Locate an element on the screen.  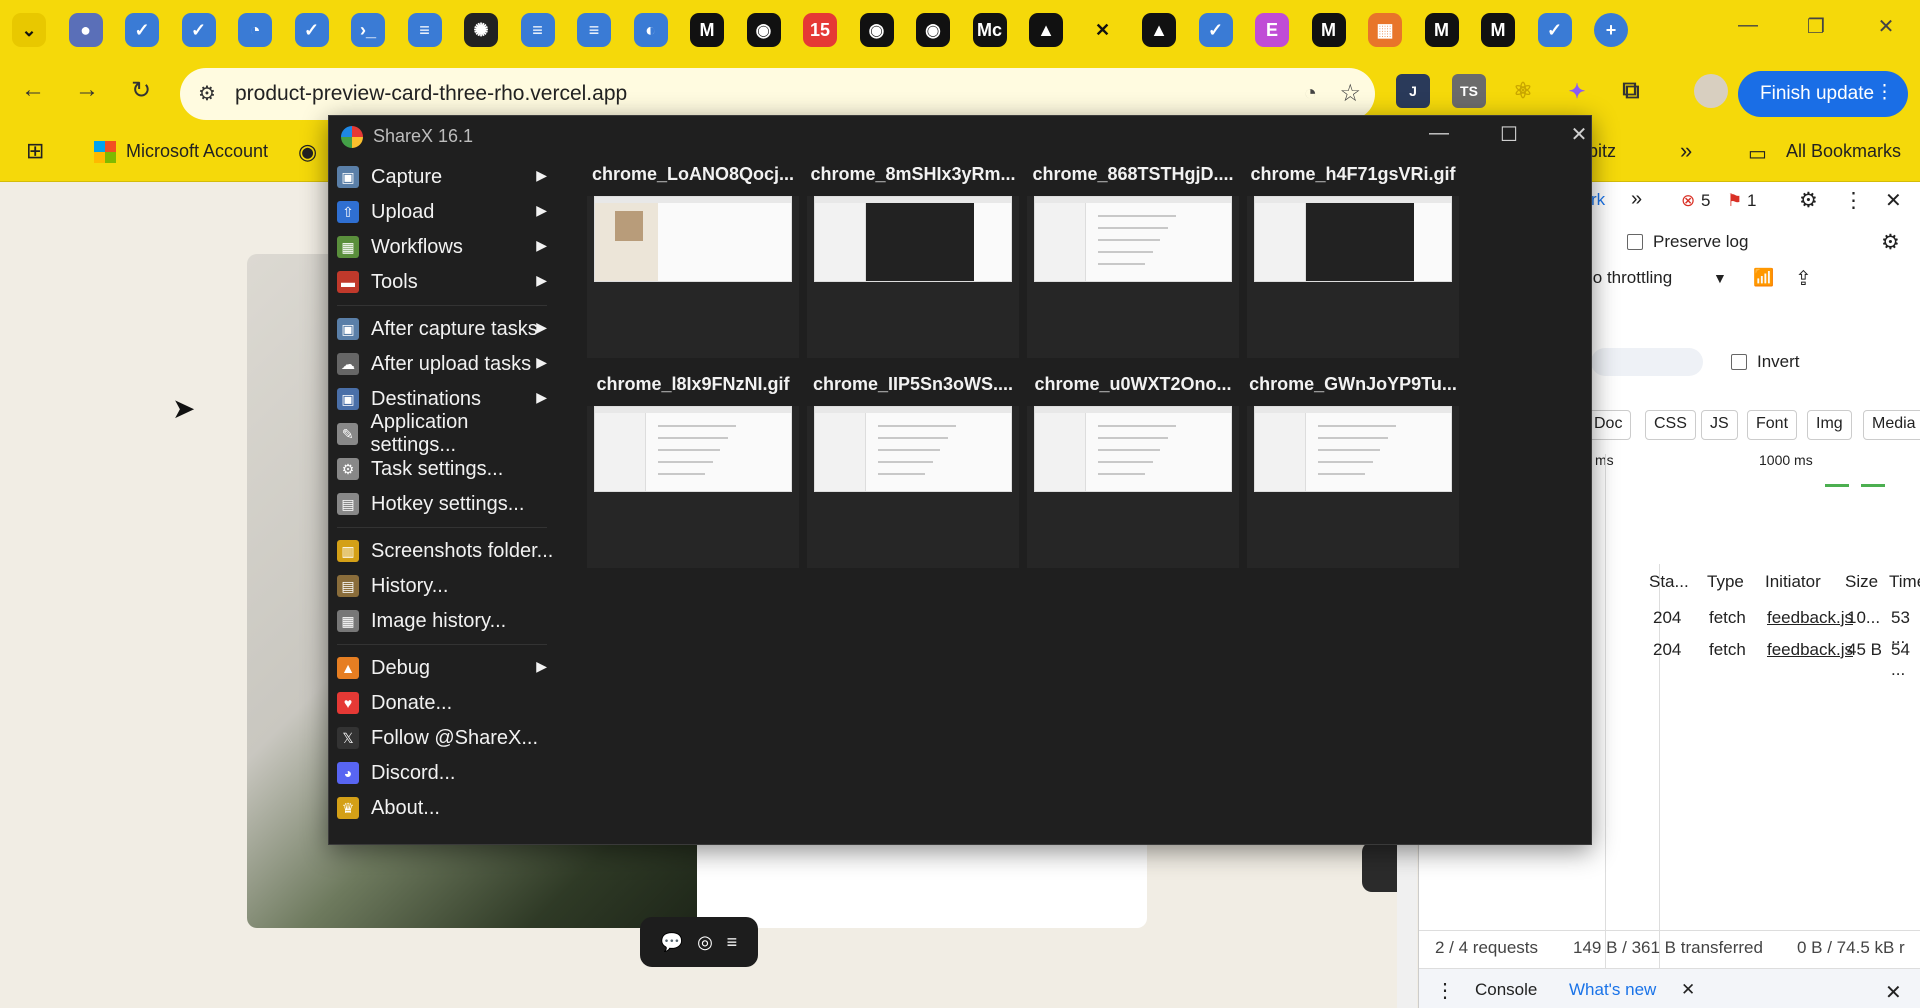
restore-icon: ❐ is located at coordinates (1816, 26).